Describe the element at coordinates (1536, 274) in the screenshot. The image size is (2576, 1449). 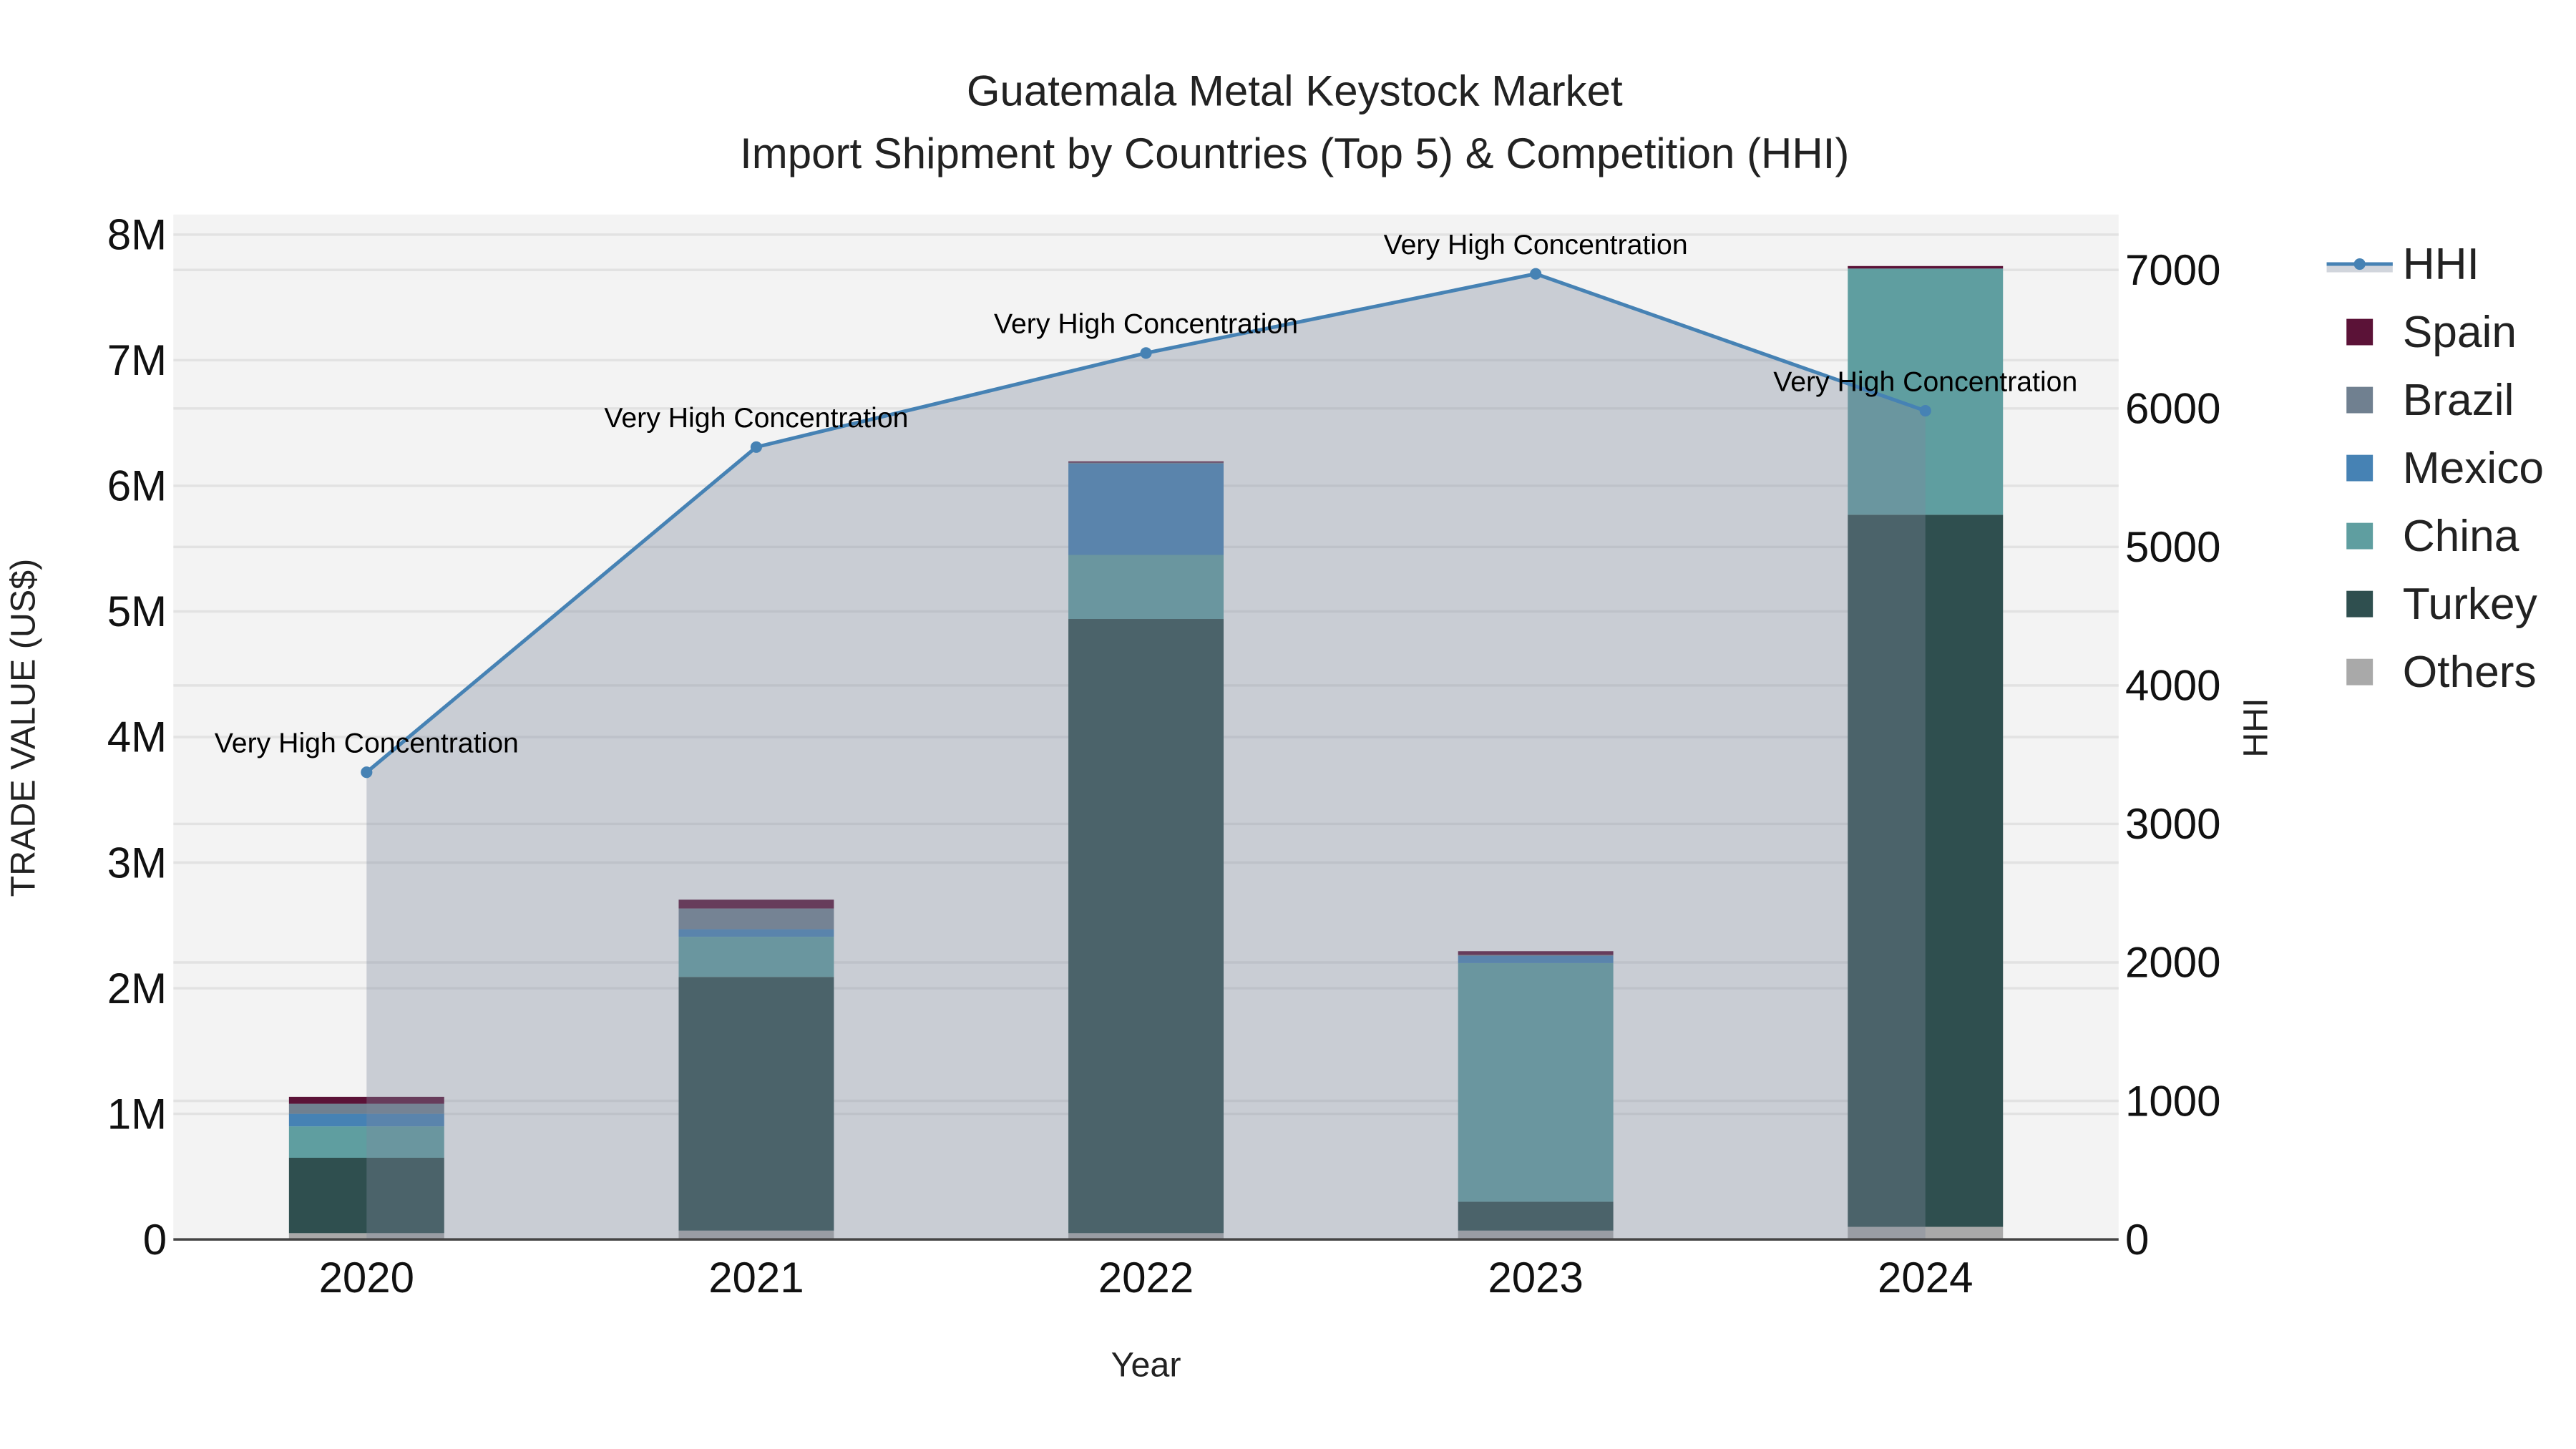
I see `hhi-point-2023` at that location.